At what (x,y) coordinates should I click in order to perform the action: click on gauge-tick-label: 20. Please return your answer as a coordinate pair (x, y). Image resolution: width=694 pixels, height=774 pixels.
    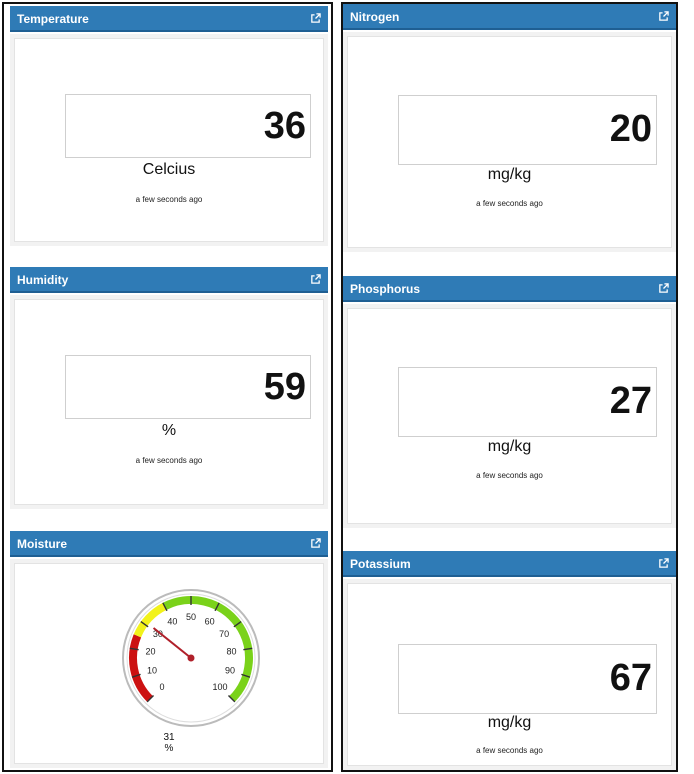
    Looking at the image, I should click on (150, 652).